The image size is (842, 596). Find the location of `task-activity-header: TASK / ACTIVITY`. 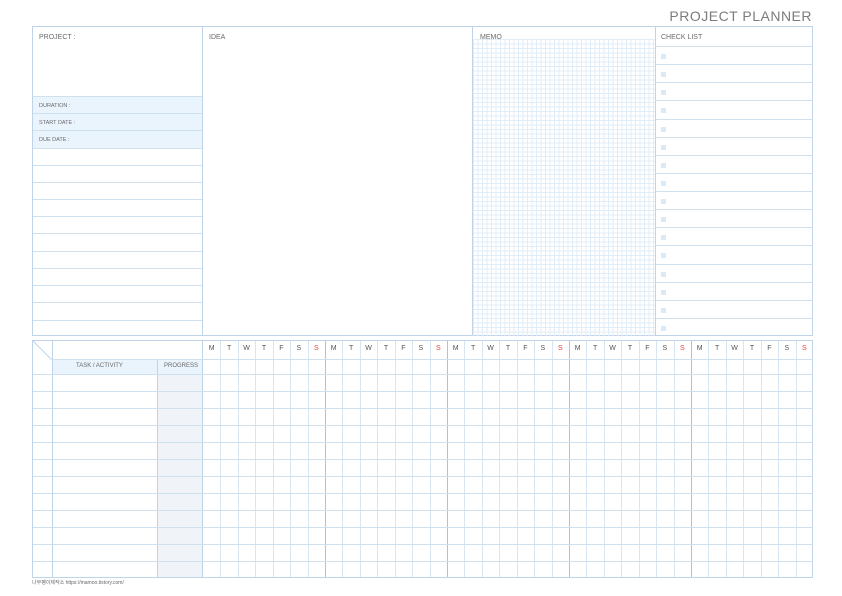

task-activity-header: TASK / ACTIVITY is located at coordinates (99, 366).